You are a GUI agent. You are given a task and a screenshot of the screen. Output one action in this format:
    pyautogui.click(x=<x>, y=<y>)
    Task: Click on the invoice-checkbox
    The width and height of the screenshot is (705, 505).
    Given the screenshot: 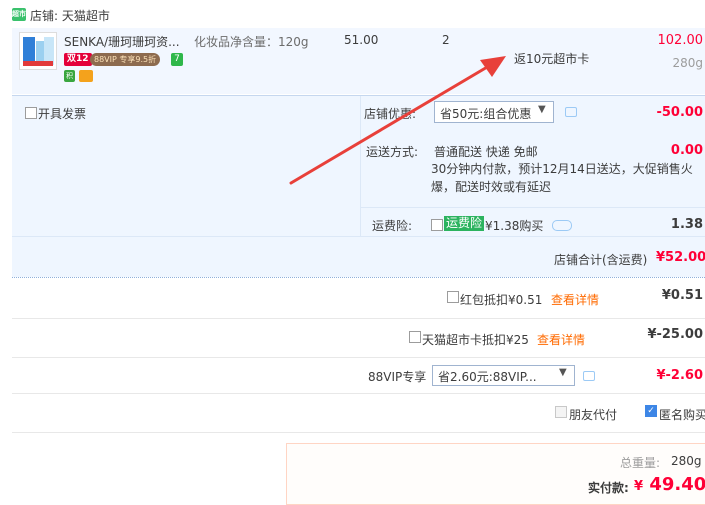 What is the action you would take?
    pyautogui.click(x=31, y=113)
    